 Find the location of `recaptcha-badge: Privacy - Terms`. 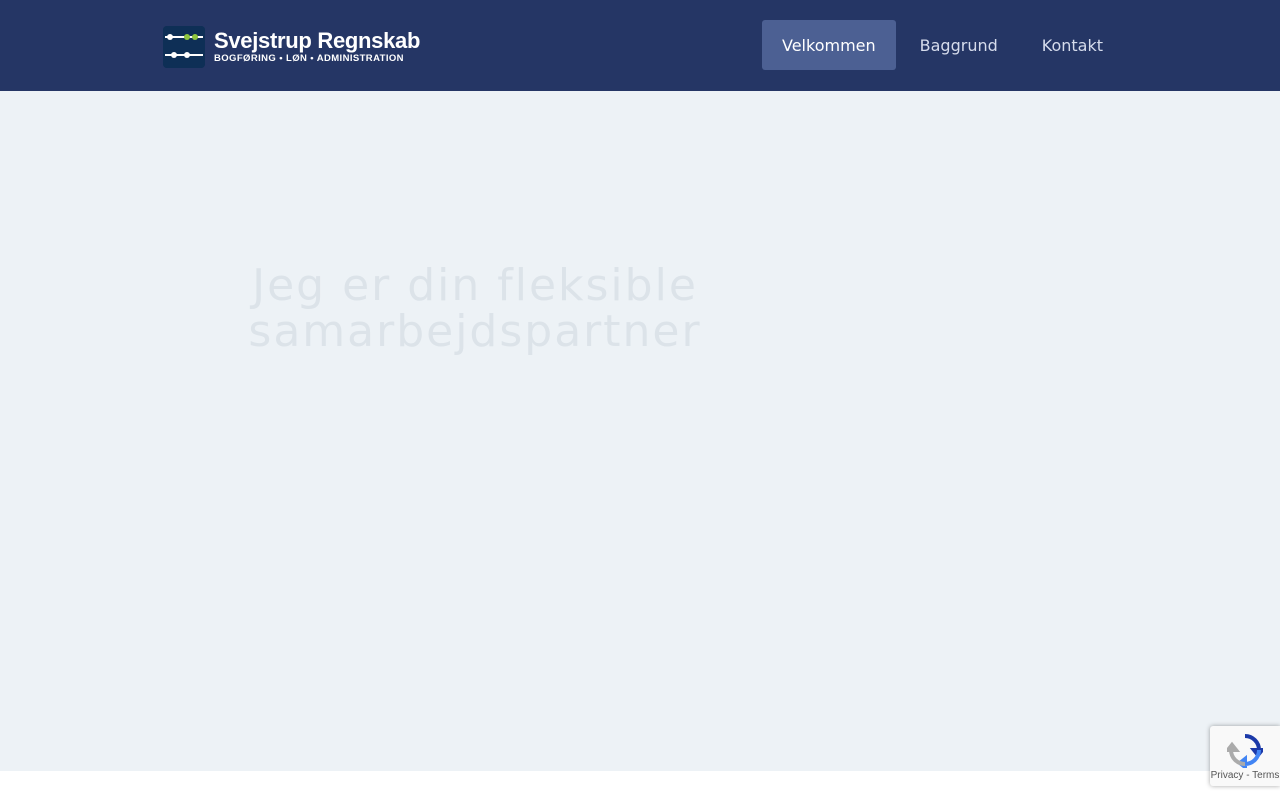

recaptcha-badge: Privacy - Terms is located at coordinates (1245, 756).